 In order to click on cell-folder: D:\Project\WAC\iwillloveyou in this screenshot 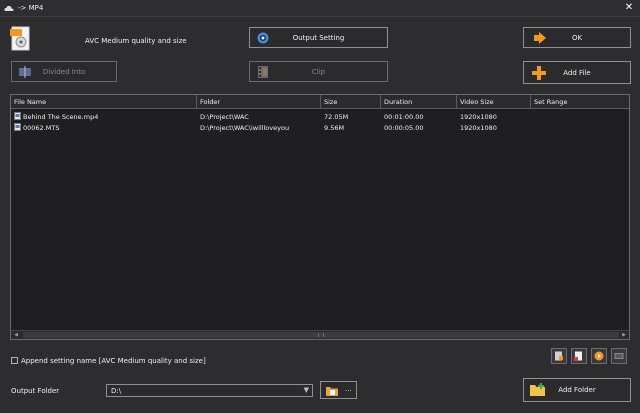, I will do `click(245, 128)`.